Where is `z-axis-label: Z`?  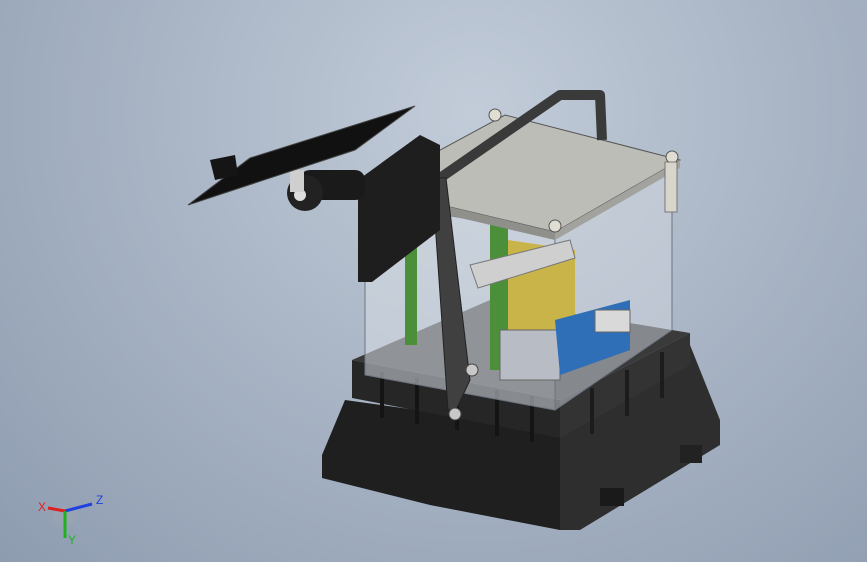
z-axis-label: Z is located at coordinates (99, 500).